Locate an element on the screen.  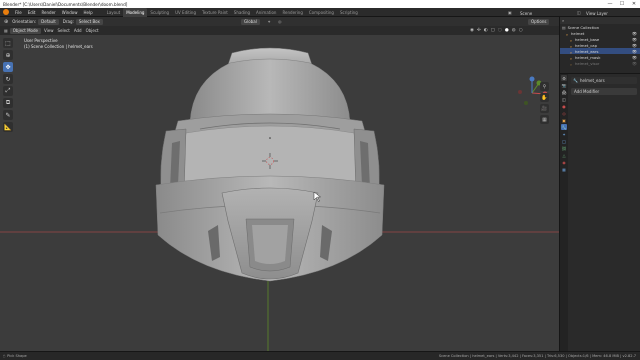
menu-add: Add is located at coordinates (78, 30).